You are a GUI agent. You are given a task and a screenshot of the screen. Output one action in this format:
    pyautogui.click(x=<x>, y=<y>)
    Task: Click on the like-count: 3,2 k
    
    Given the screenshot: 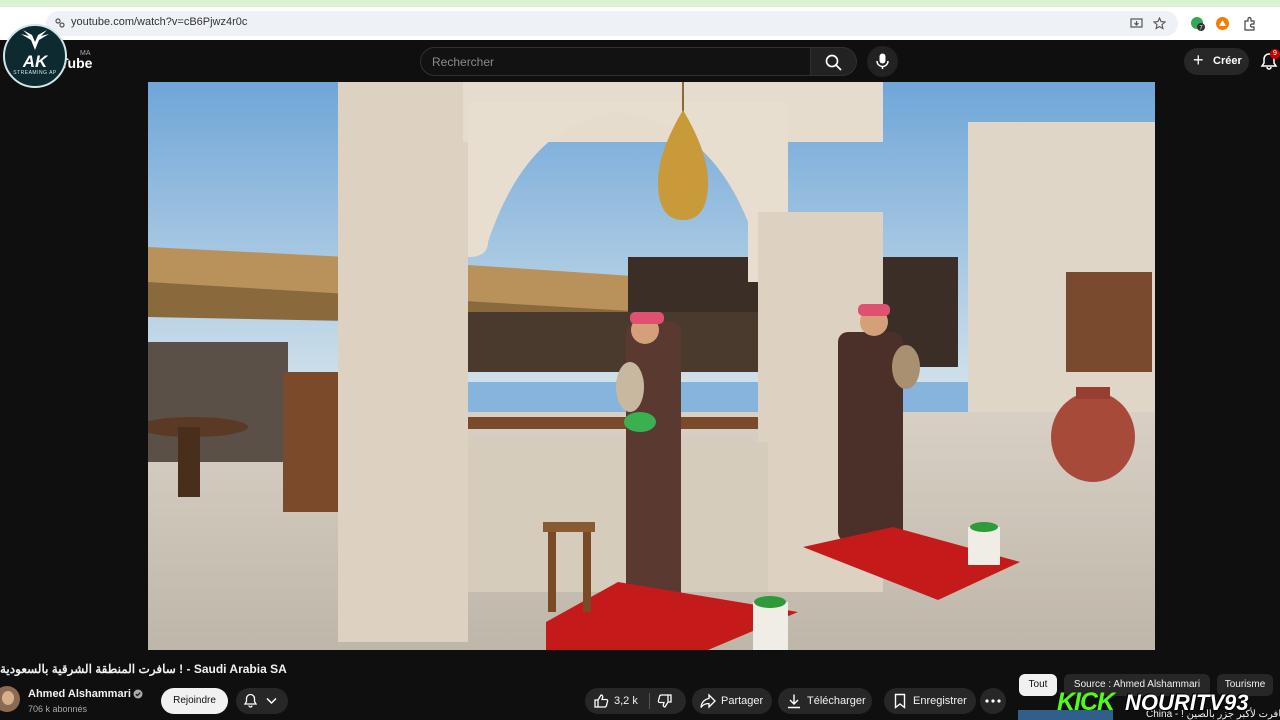 What is the action you would take?
    pyautogui.click(x=626, y=701)
    